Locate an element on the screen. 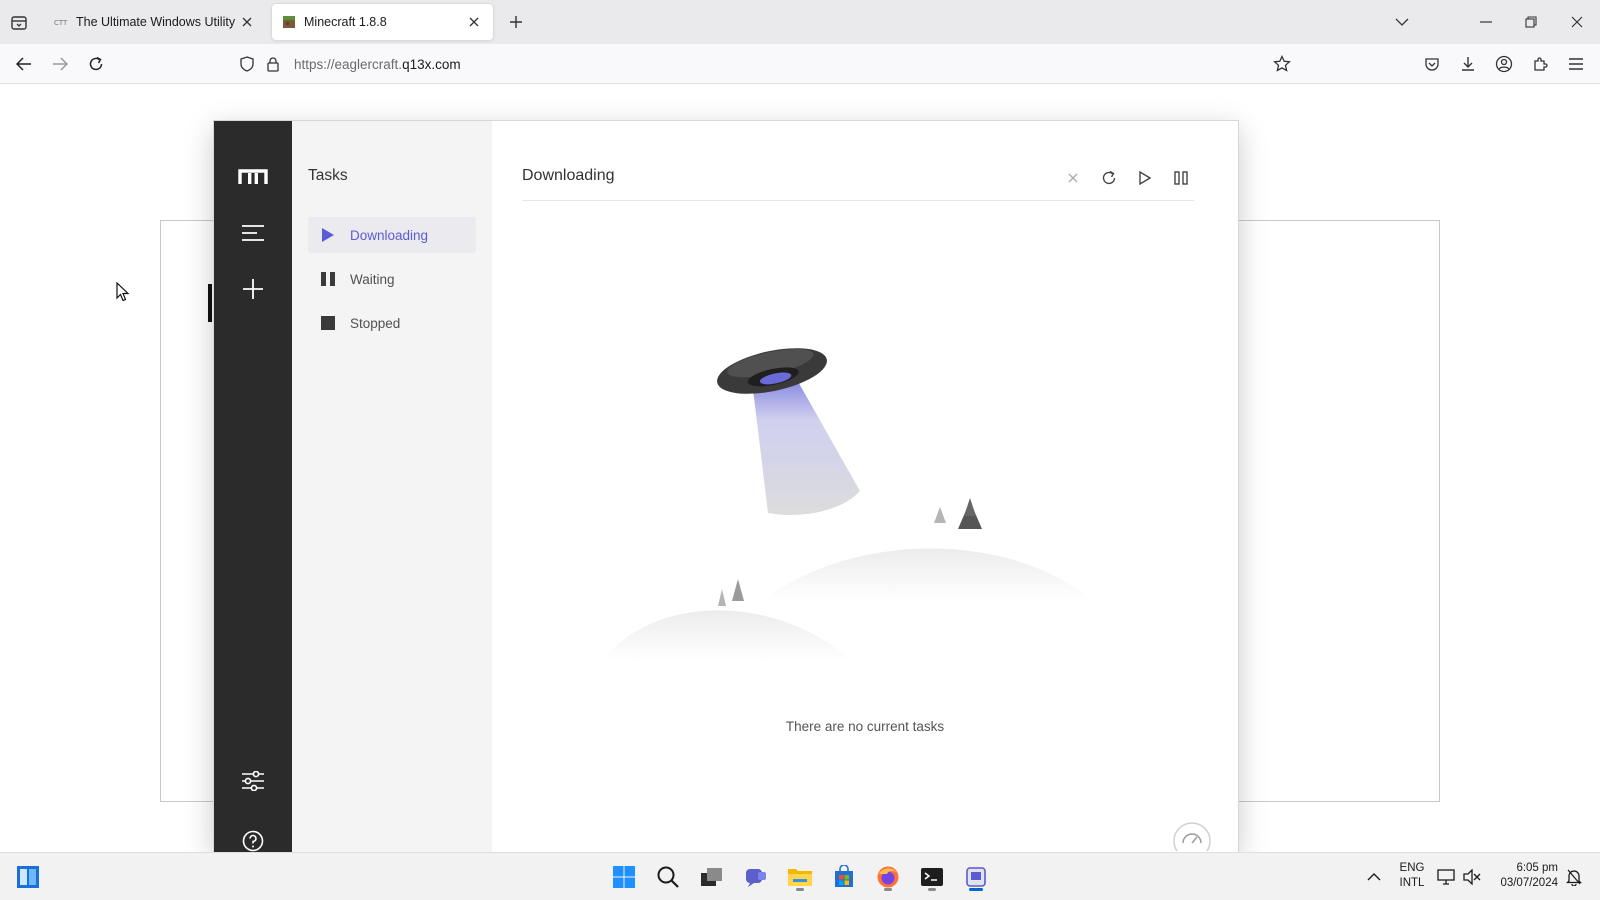 This screenshot has width=1600, height=900. minecraft-block-favicon is located at coordinates (289, 22).